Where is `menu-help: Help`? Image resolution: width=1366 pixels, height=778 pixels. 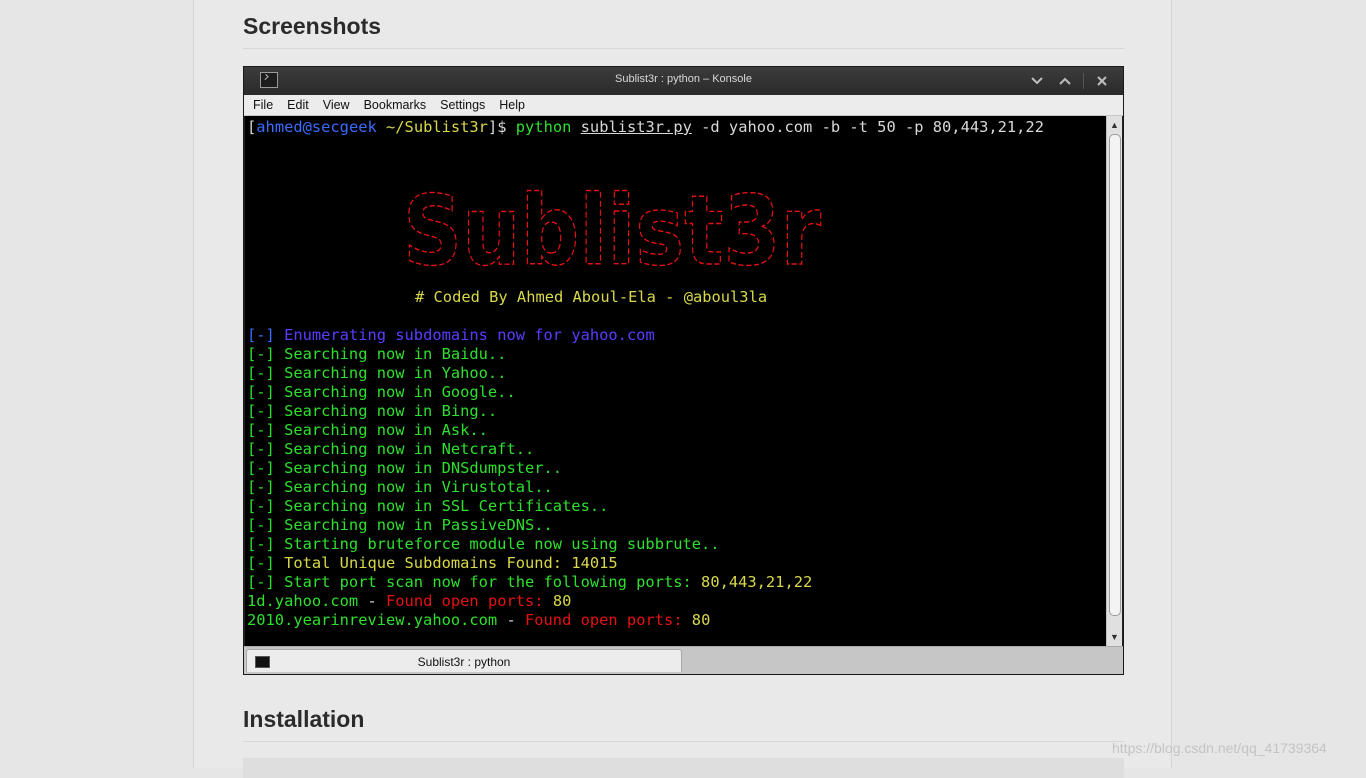
menu-help: Help is located at coordinates (512, 105).